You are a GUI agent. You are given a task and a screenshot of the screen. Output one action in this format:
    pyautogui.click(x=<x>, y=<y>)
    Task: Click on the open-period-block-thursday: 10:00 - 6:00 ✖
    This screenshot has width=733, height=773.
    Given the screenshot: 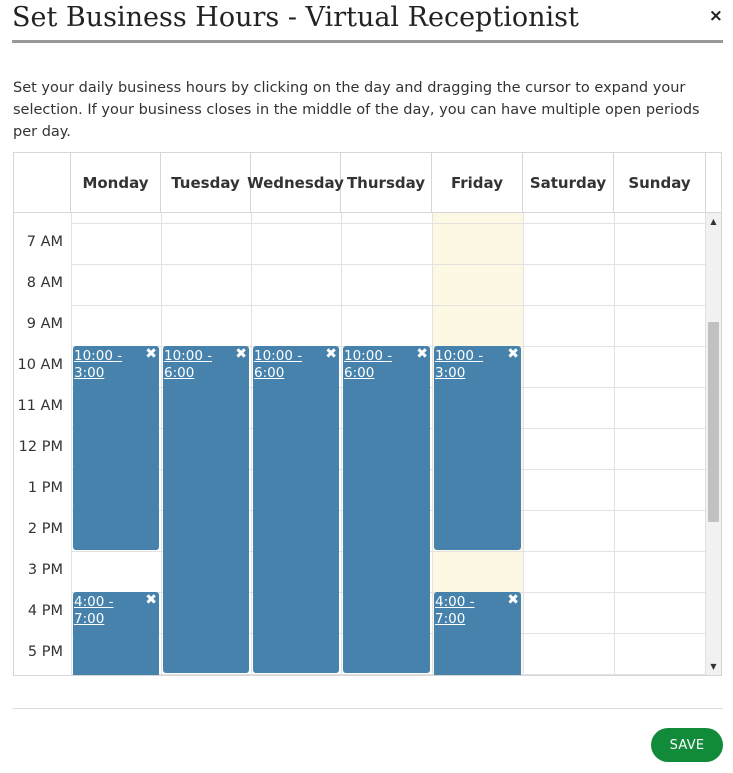 What is the action you would take?
    pyautogui.click(x=386, y=509)
    